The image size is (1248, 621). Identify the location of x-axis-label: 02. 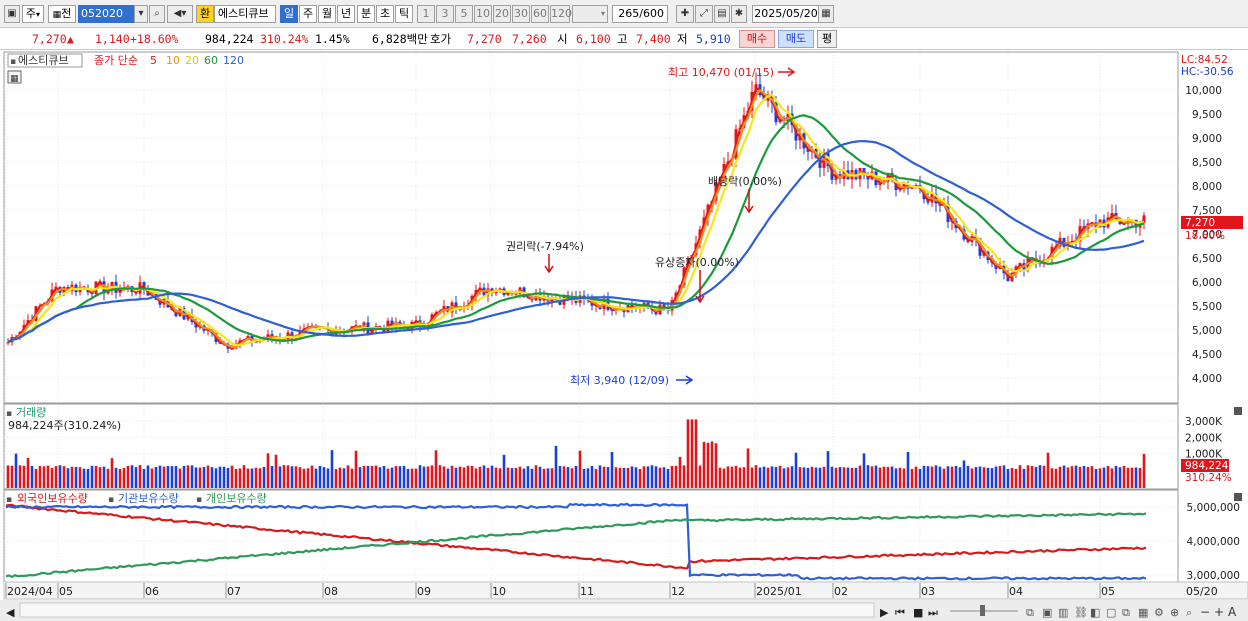
(841, 591).